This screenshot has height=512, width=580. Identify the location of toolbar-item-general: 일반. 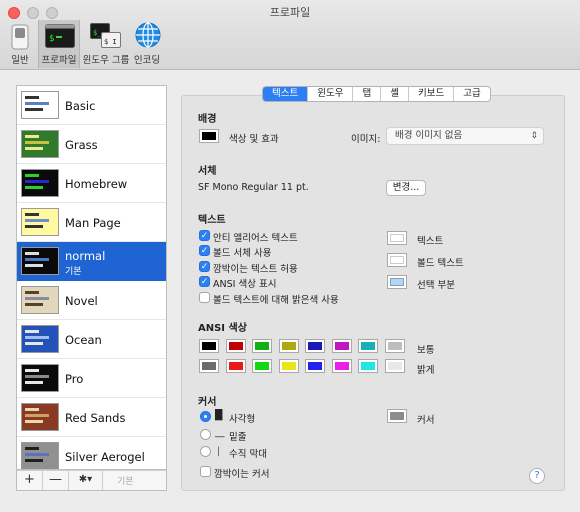
(20, 44).